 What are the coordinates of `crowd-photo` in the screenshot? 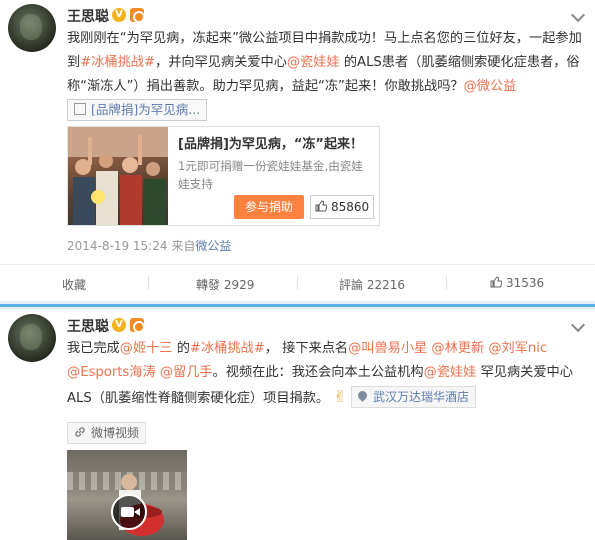 It's located at (118, 176).